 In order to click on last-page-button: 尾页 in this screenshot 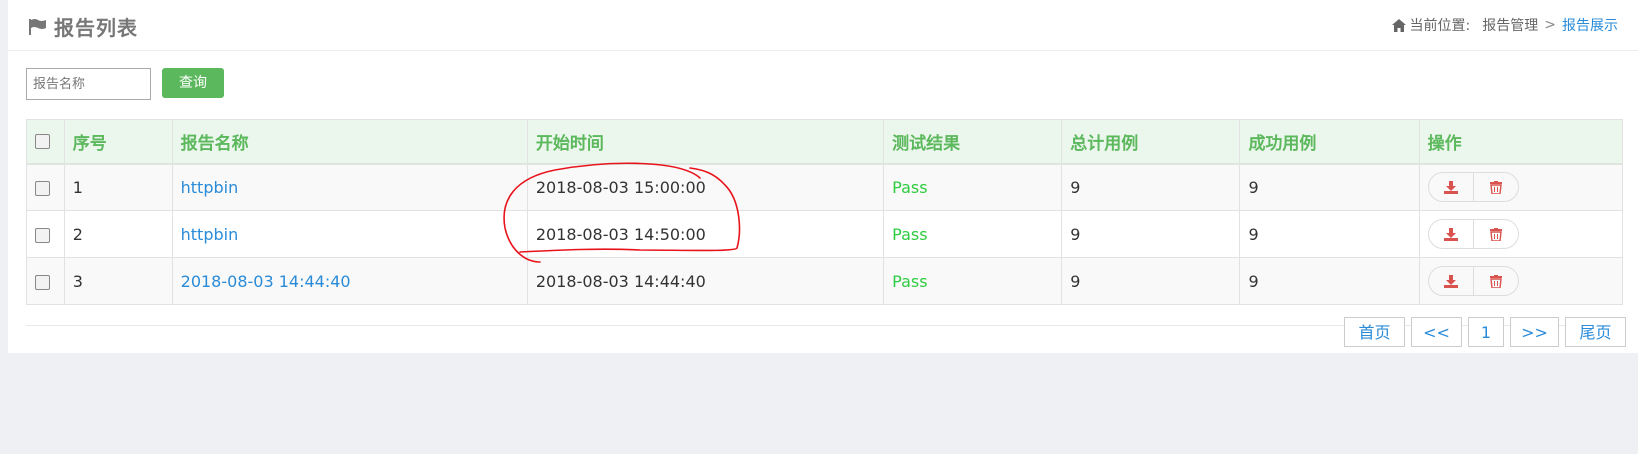, I will do `click(1595, 332)`.